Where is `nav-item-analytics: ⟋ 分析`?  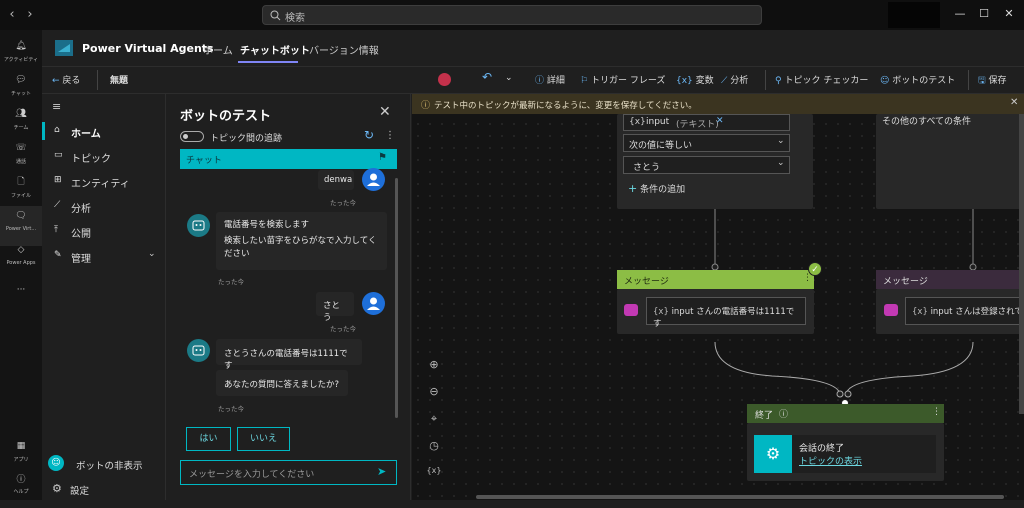 nav-item-analytics: ⟋ 分析 is located at coordinates (104, 206).